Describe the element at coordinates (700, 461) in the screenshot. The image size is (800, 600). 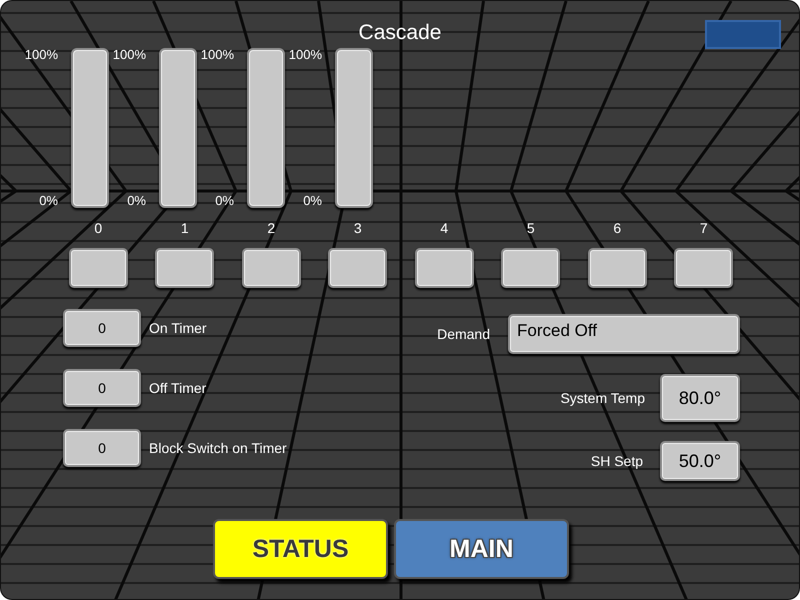
I see `reading-value: 50.0°` at that location.